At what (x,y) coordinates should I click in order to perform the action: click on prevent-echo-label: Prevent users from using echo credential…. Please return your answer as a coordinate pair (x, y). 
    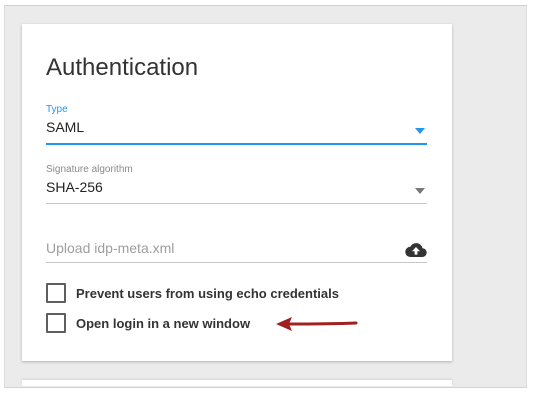
    Looking at the image, I should click on (207, 293).